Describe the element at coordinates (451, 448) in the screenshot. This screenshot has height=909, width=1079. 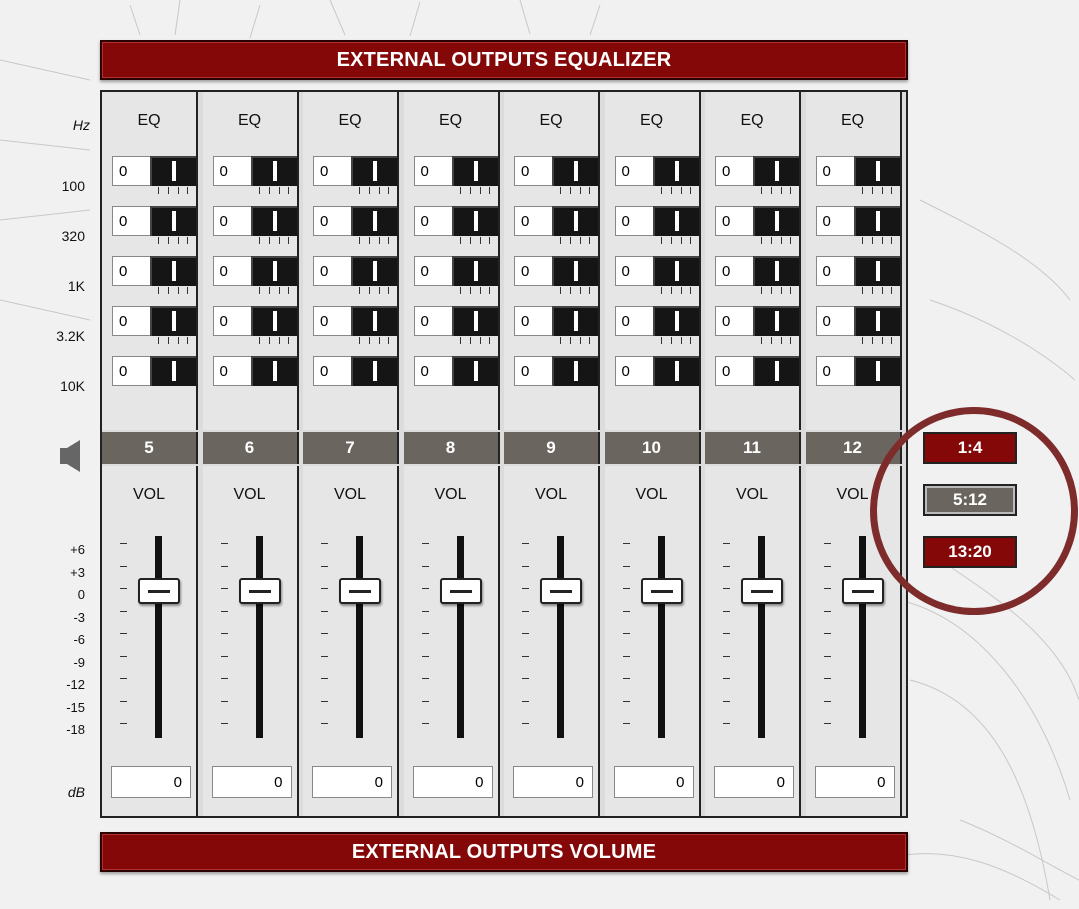
I see `channel-number: 8` at that location.